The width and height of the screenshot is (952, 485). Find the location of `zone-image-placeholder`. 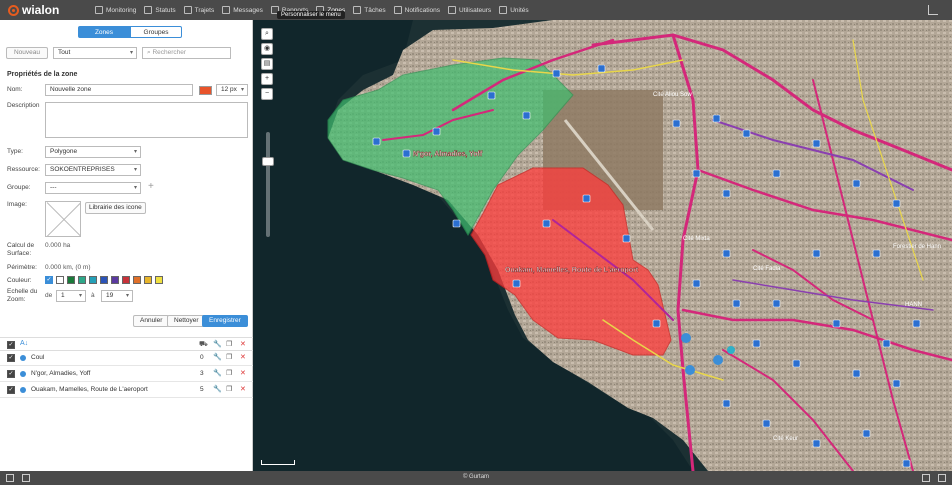

zone-image-placeholder is located at coordinates (63, 219).